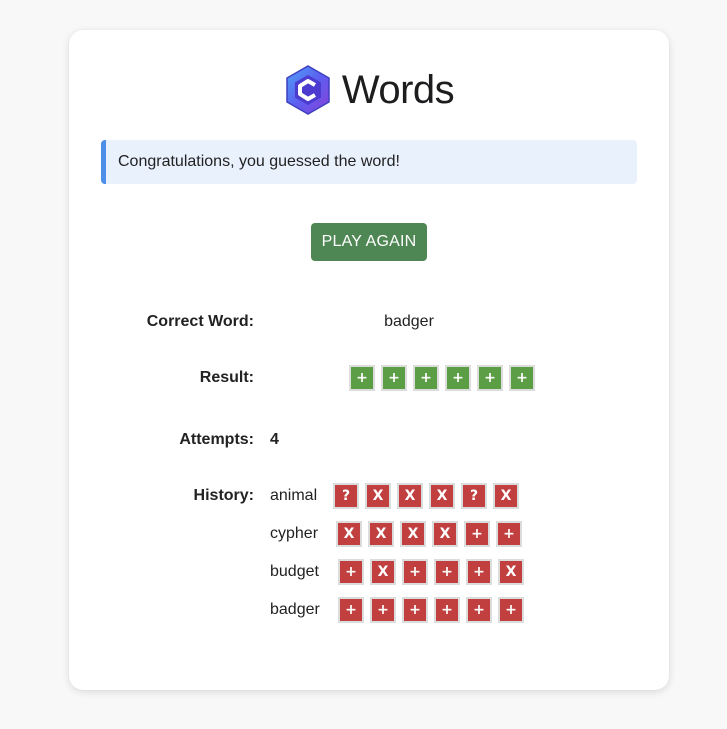  Describe the element at coordinates (409, 321) in the screenshot. I see `correct-word-value: badger` at that location.